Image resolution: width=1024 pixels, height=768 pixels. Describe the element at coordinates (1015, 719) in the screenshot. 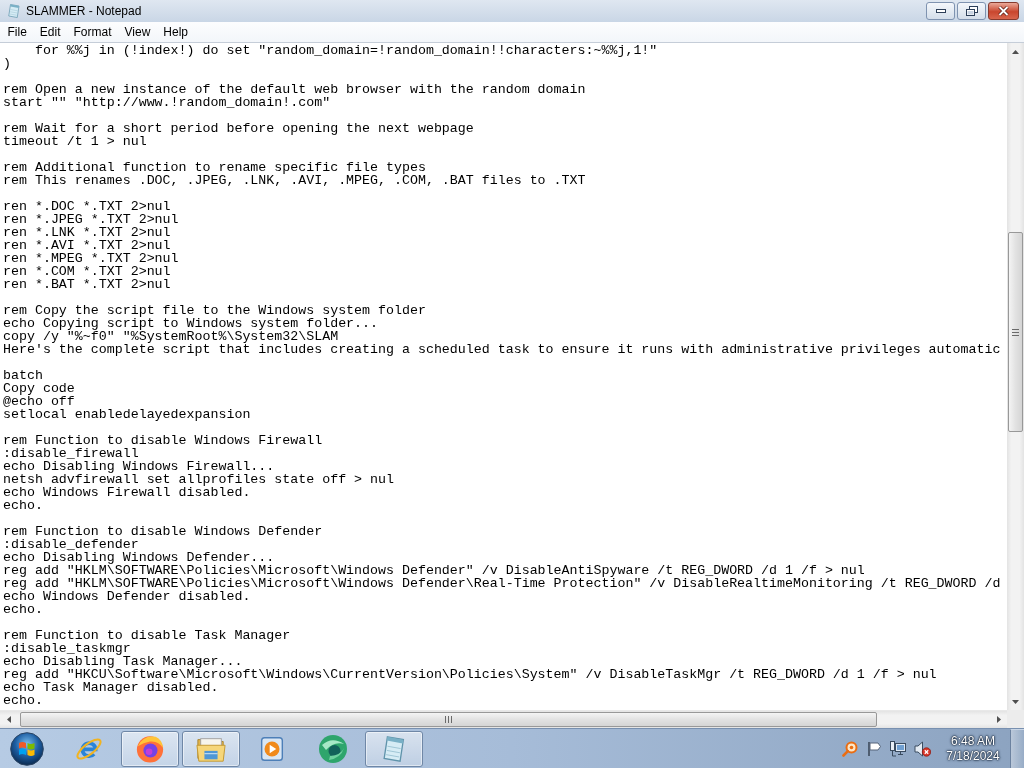

I see `scrollbar-corner` at that location.